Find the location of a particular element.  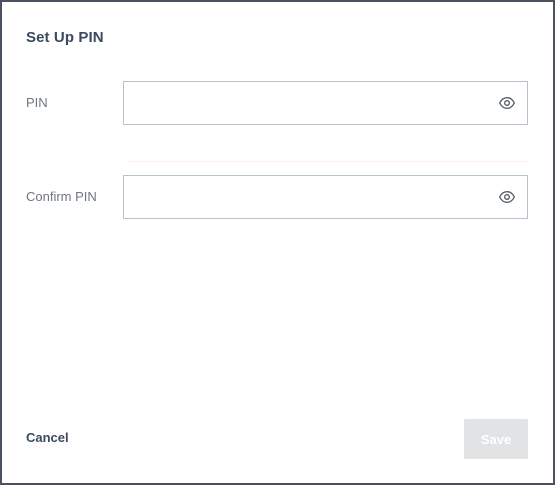

pin-input is located at coordinates (304, 103).